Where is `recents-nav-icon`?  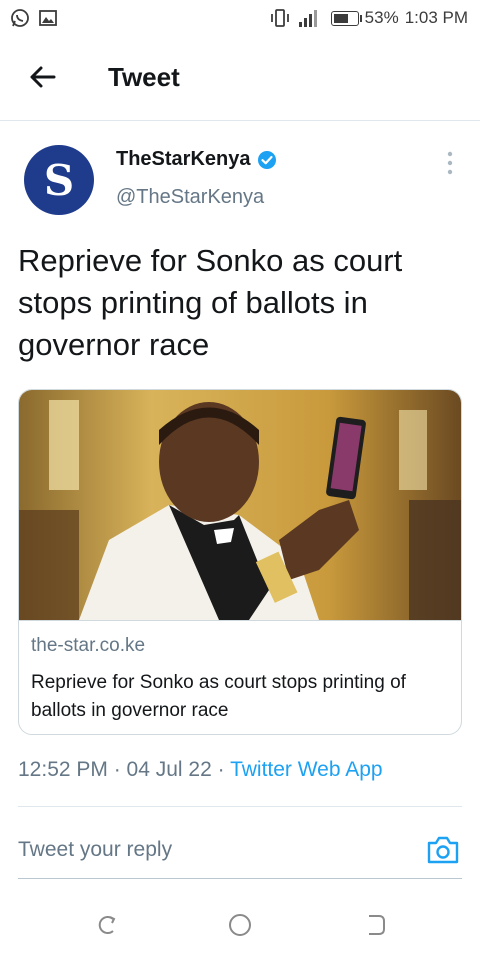 recents-nav-icon is located at coordinates (375, 925).